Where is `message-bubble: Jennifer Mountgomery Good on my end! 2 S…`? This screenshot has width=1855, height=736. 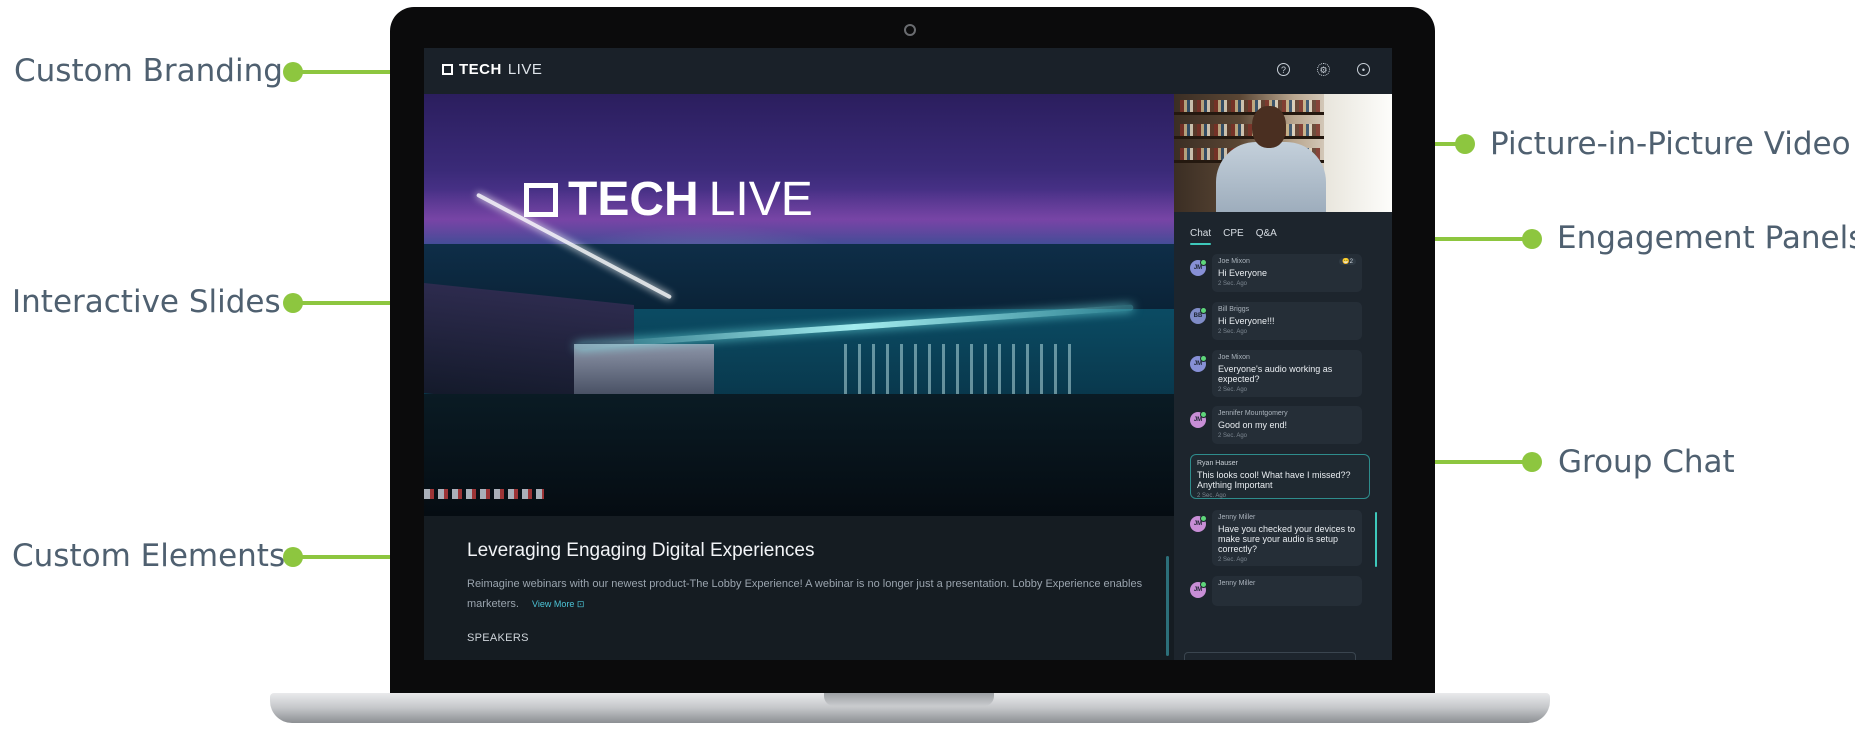
message-bubble: Jennifer Mountgomery Good on my end! 2 S… is located at coordinates (1287, 425).